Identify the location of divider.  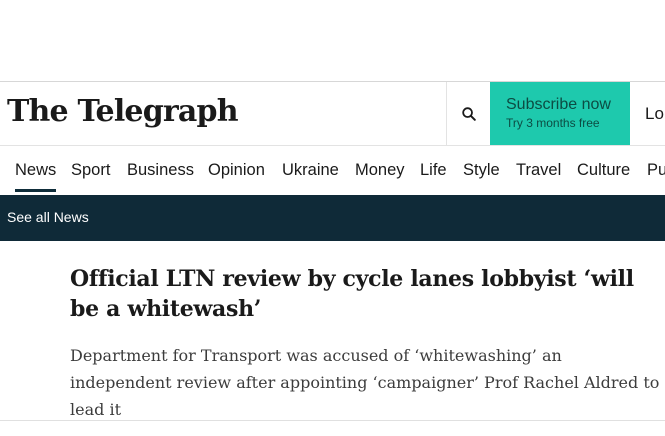
(332, 420).